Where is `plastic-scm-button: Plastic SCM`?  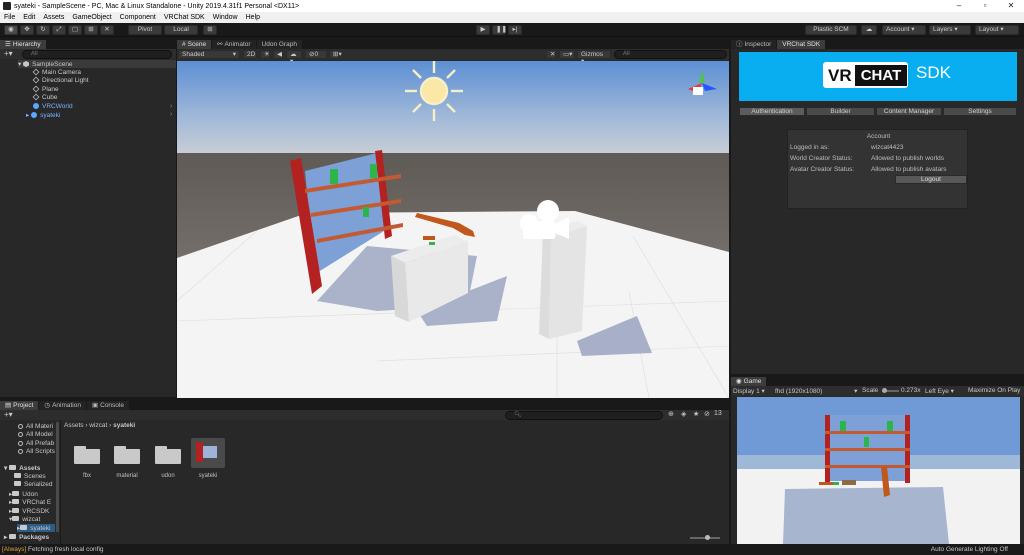 plastic-scm-button: Plastic SCM is located at coordinates (831, 30).